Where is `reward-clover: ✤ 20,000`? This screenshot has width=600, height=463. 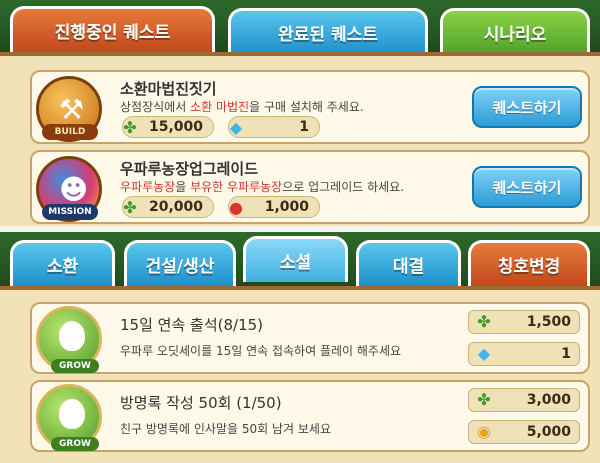 reward-clover: ✤ 20,000 is located at coordinates (168, 207).